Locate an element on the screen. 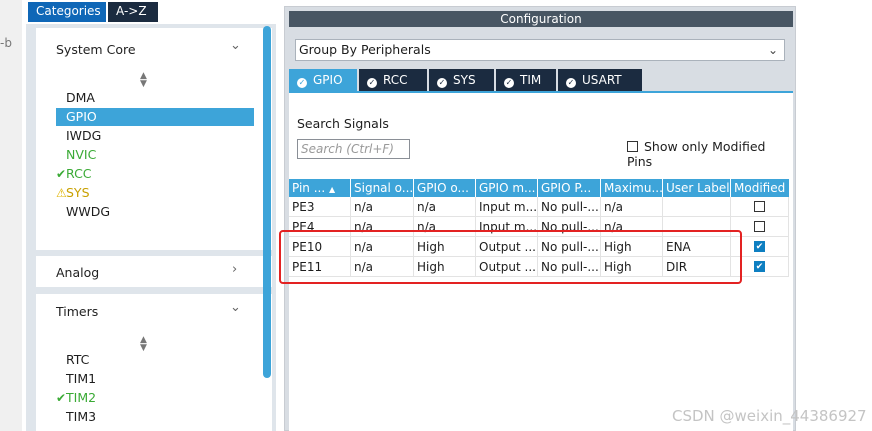  tab-usart: ✓ USART is located at coordinates (600, 80).